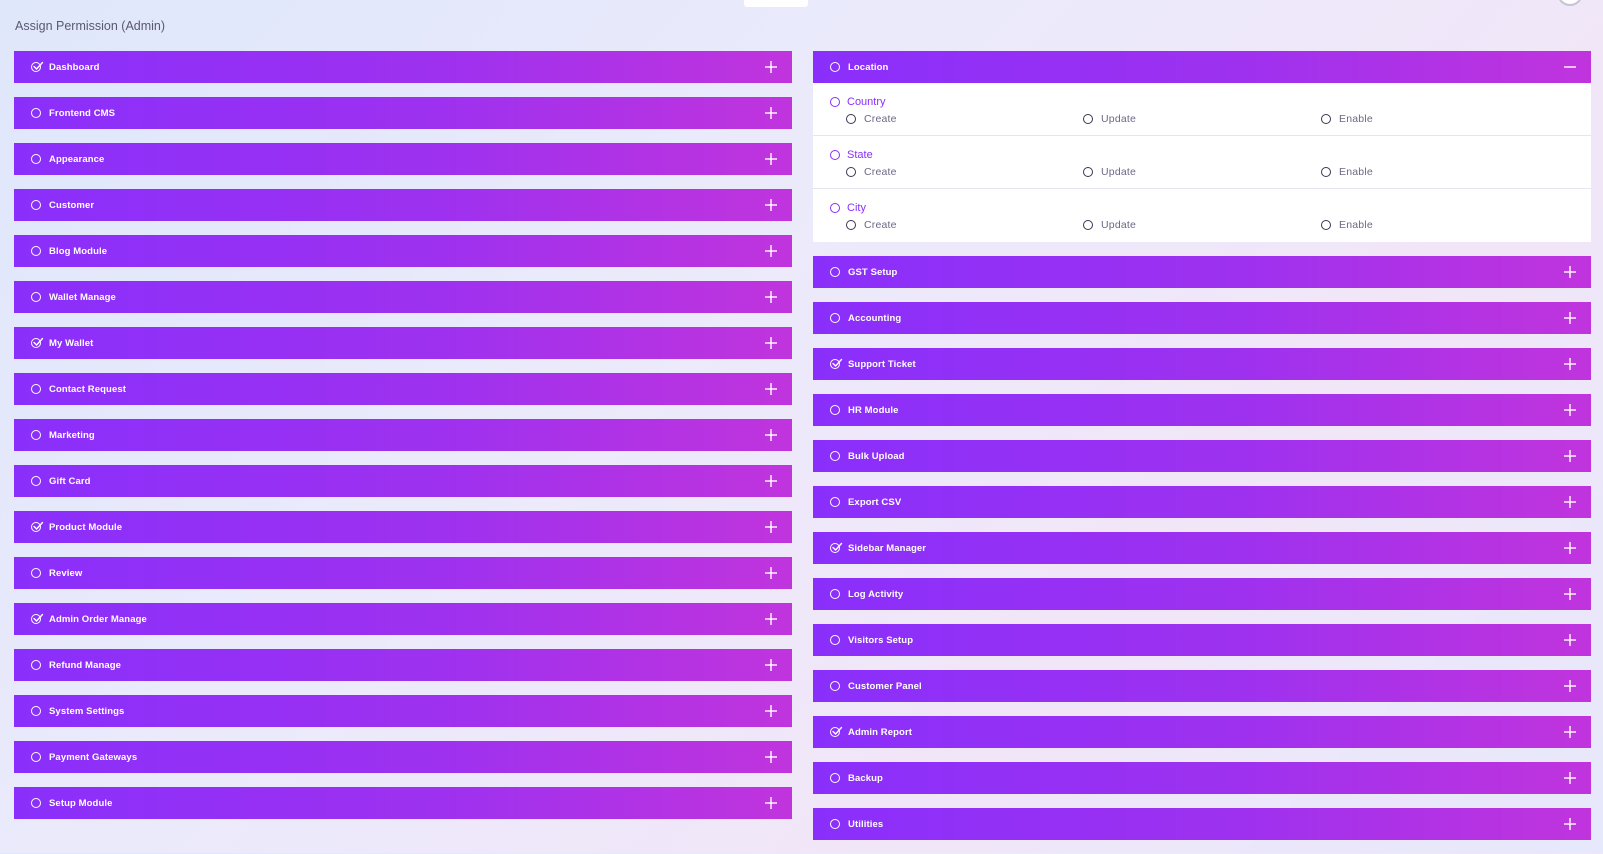  I want to click on module-header-appearance: Appearance, so click(403, 159).